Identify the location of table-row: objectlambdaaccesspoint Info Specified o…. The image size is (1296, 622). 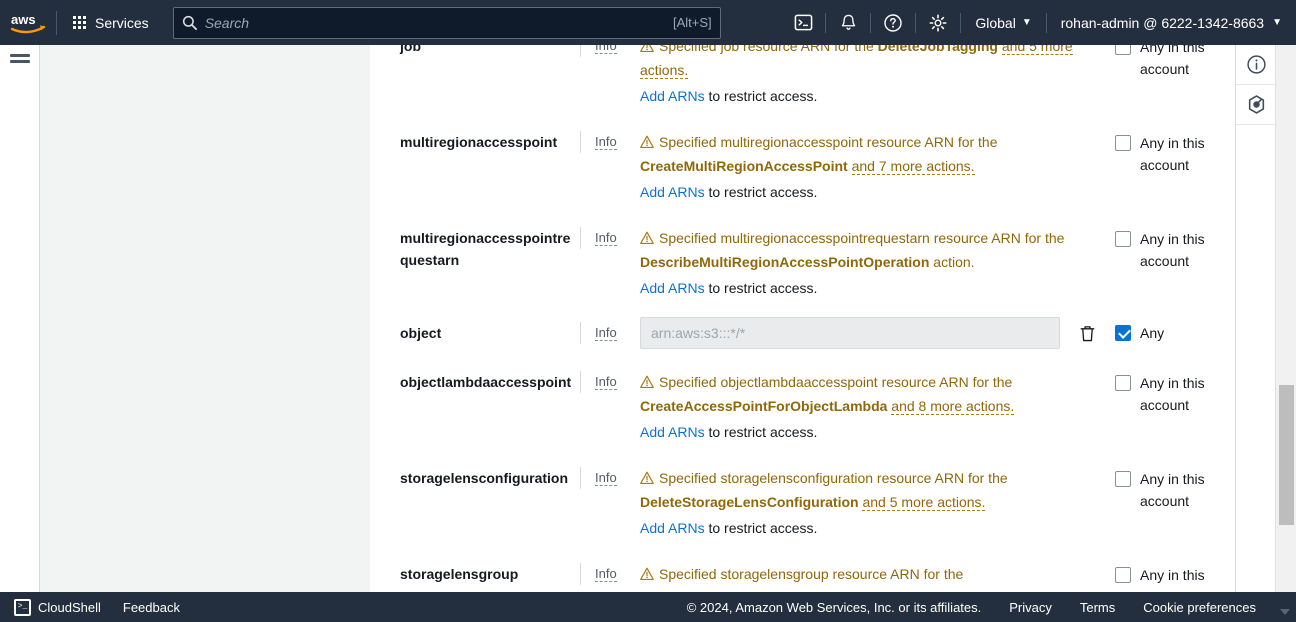
(822, 407).